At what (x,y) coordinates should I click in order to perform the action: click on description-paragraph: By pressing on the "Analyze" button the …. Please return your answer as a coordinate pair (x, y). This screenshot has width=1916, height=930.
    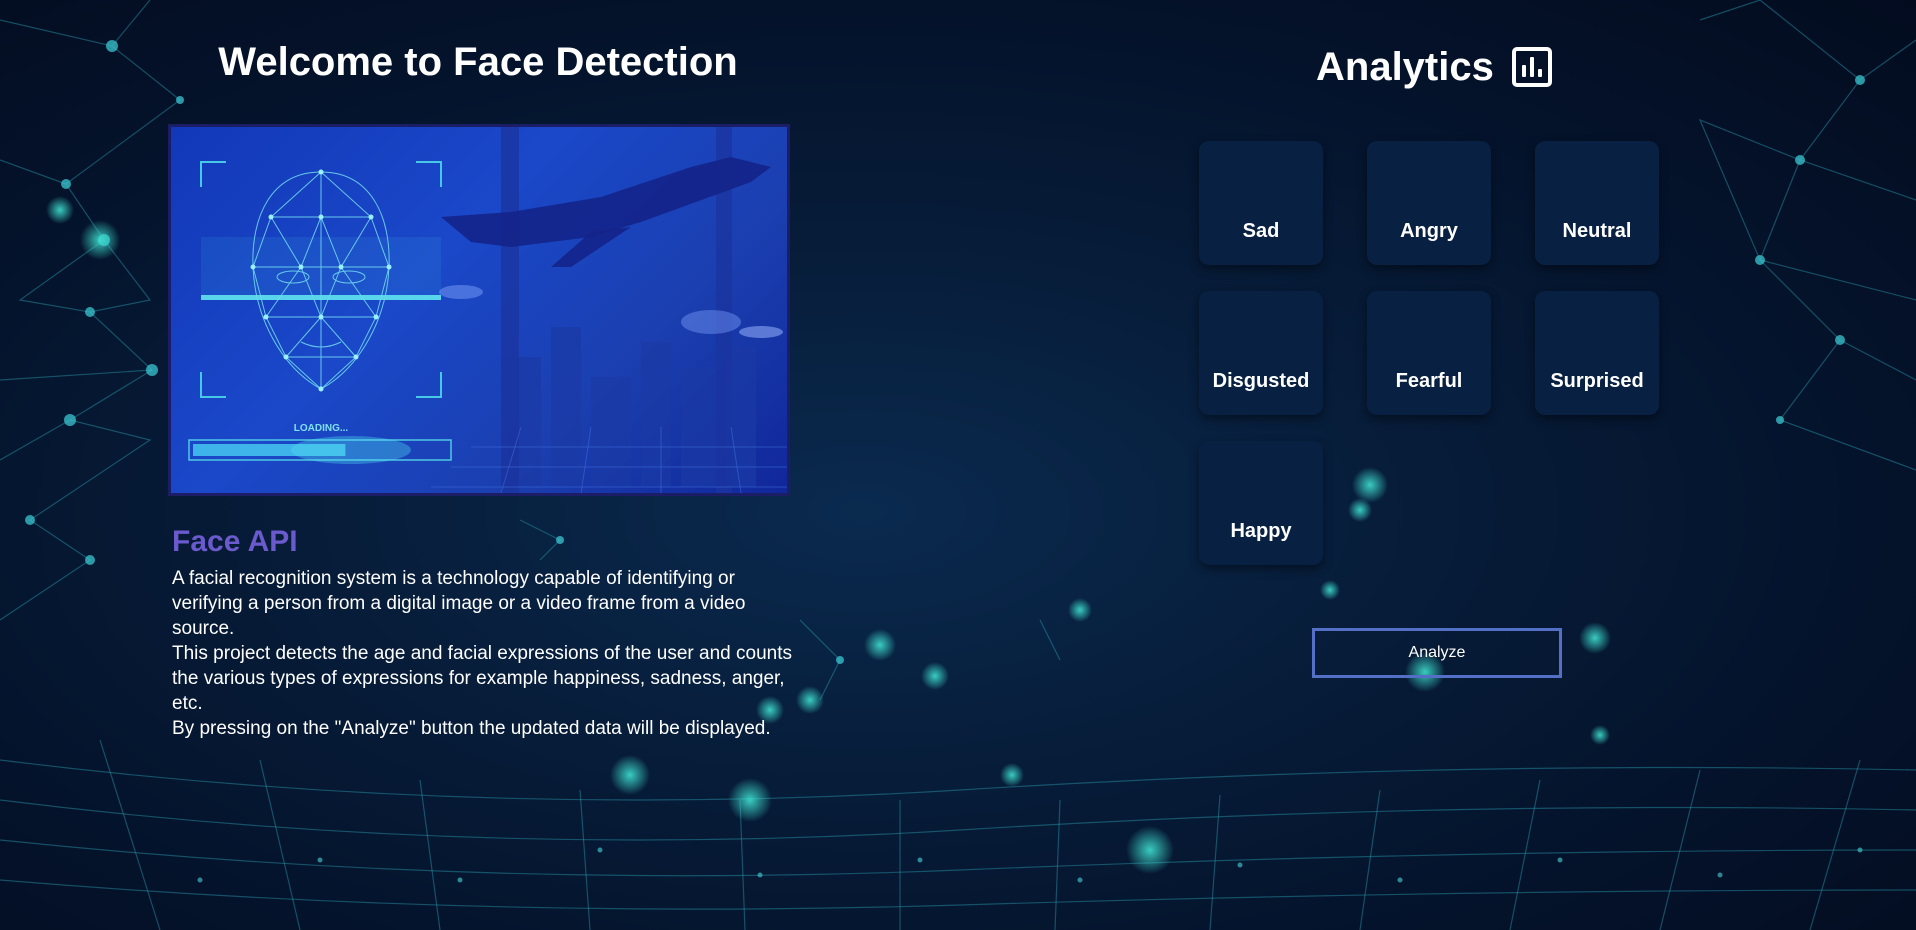
    Looking at the image, I should click on (471, 728).